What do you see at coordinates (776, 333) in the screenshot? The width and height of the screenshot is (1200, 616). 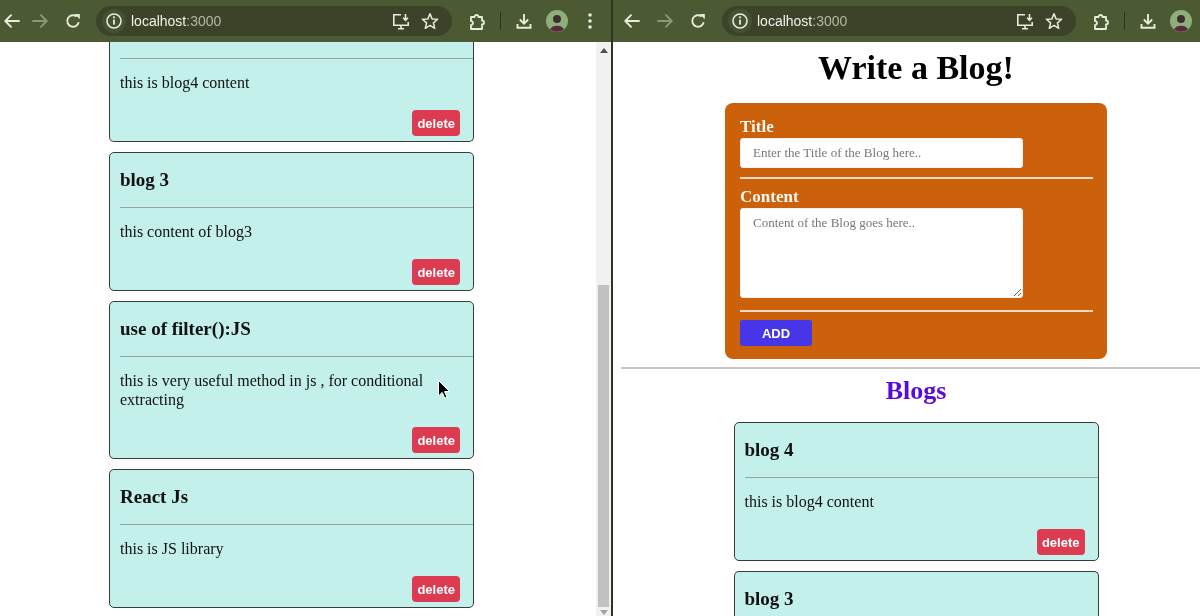 I see `add-button: ADD` at bounding box center [776, 333].